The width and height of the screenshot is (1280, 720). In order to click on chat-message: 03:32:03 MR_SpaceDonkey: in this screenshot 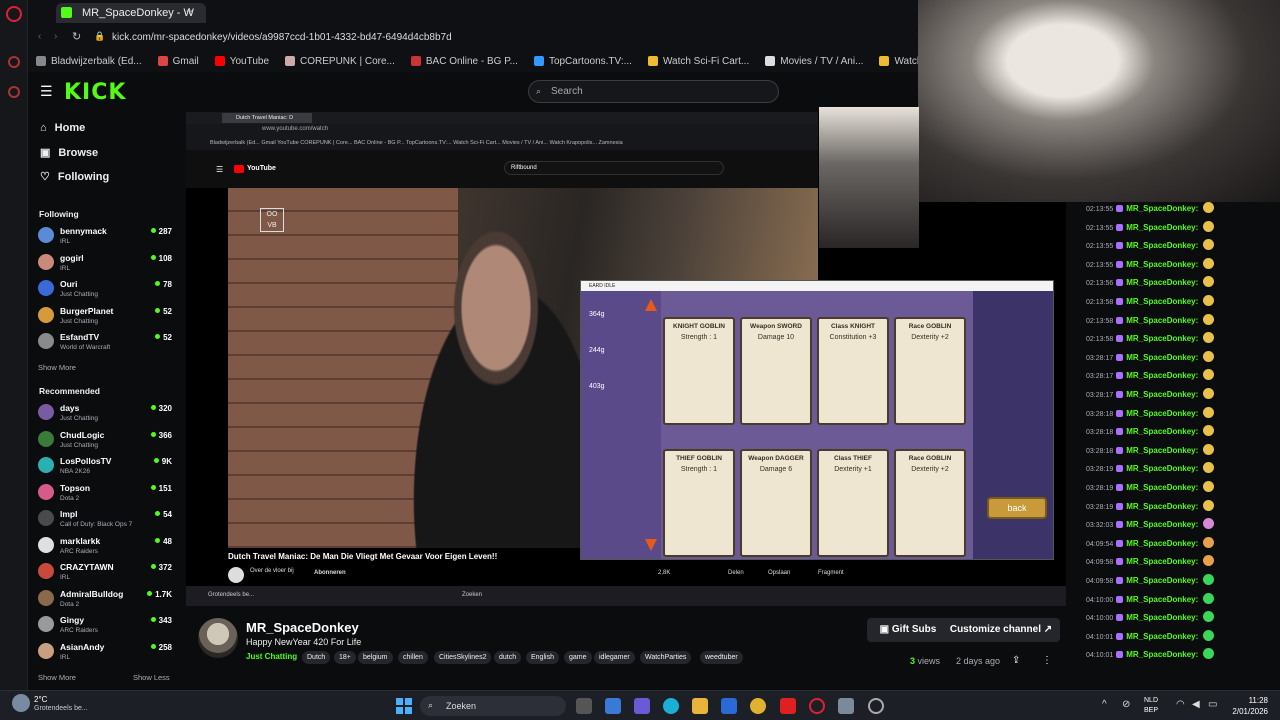, I will do `click(1183, 527)`.